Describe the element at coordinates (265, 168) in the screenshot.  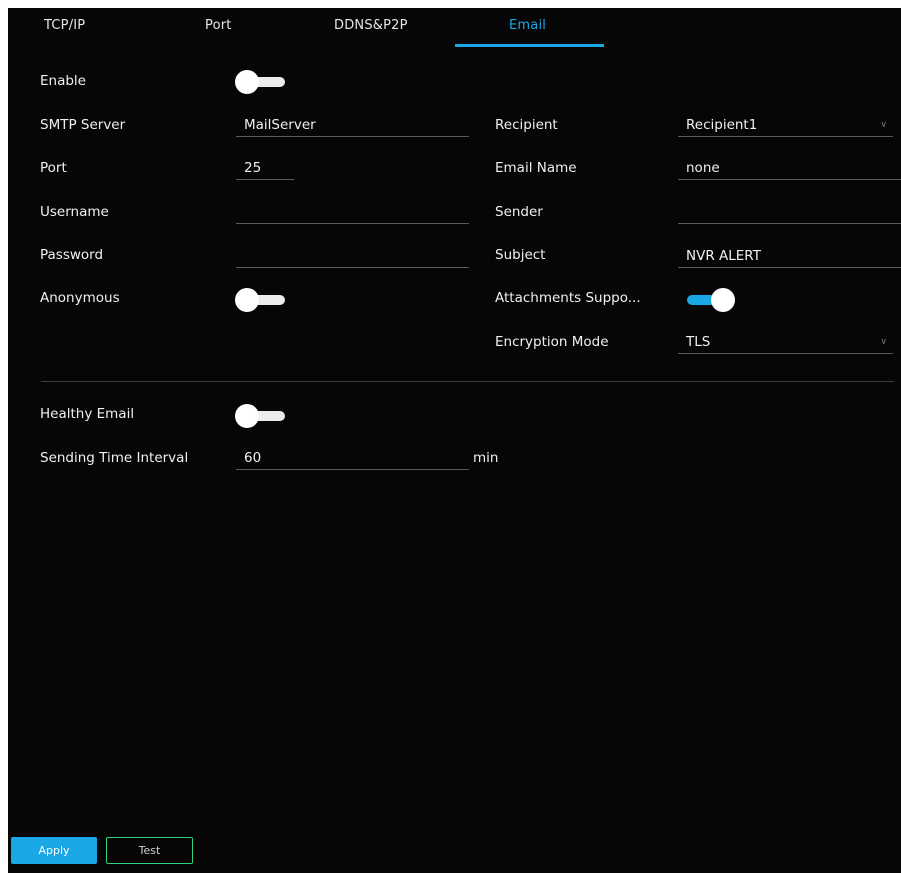
I see `port-input: 25` at that location.